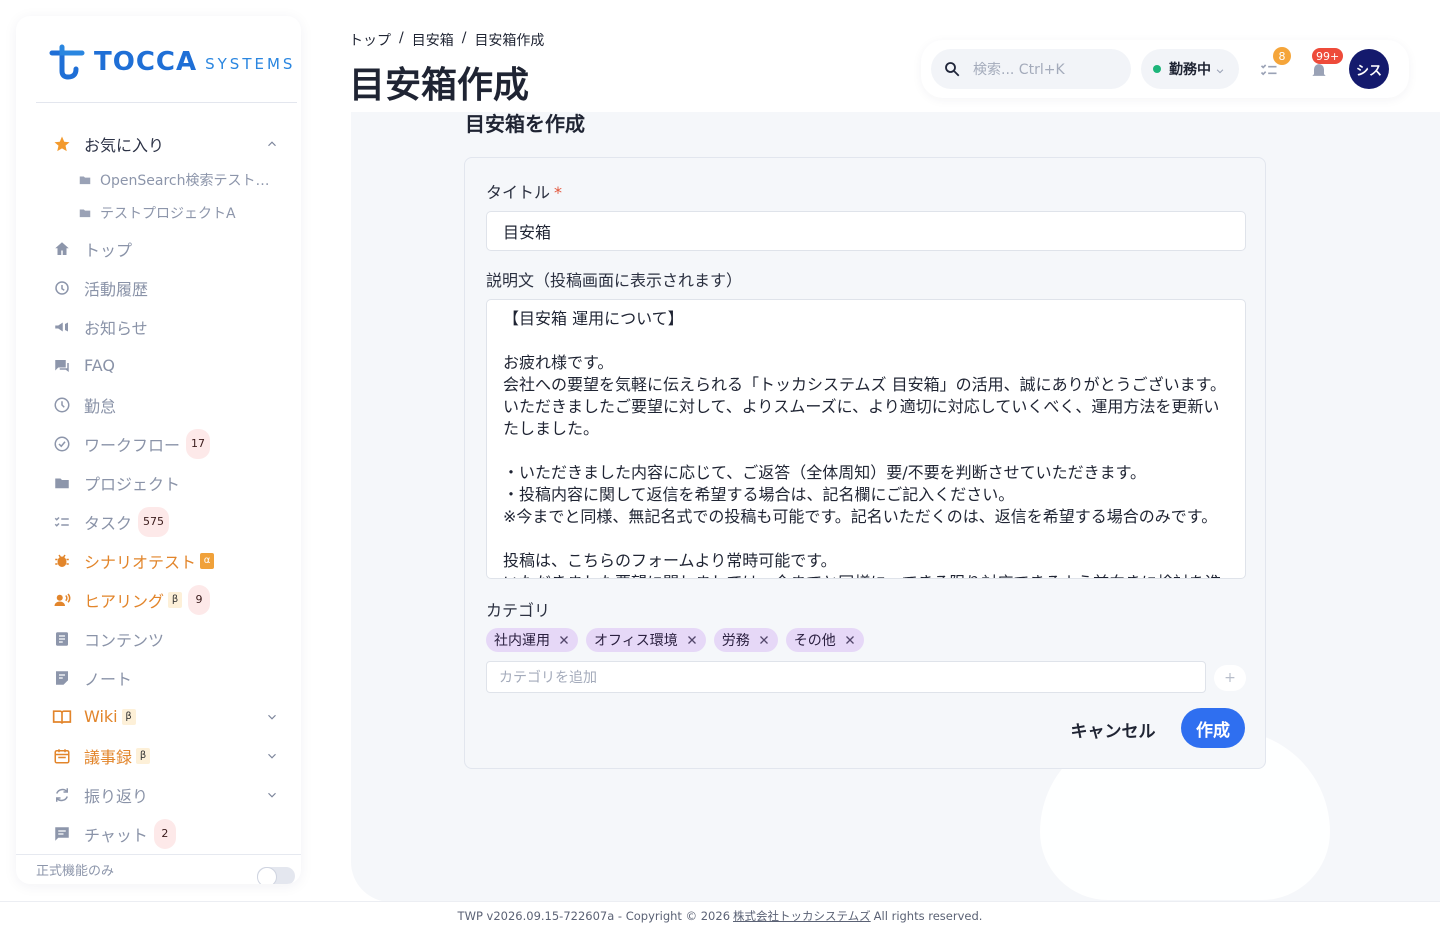  I want to click on category-tag-label: 労務, so click(735, 641).